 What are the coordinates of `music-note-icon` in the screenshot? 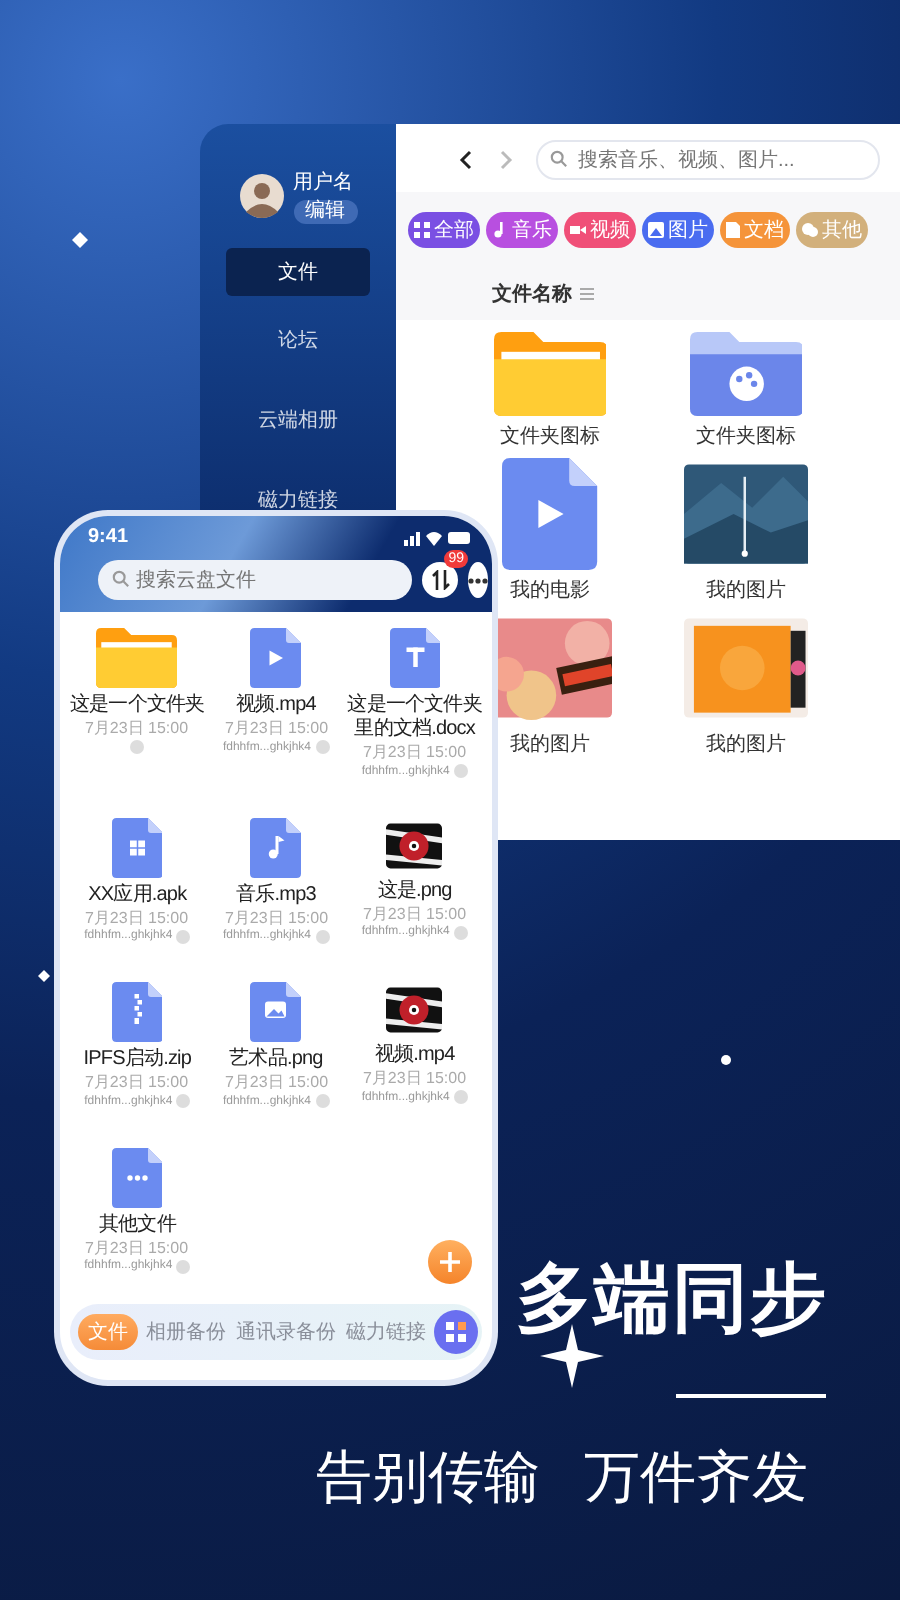 It's located at (500, 230).